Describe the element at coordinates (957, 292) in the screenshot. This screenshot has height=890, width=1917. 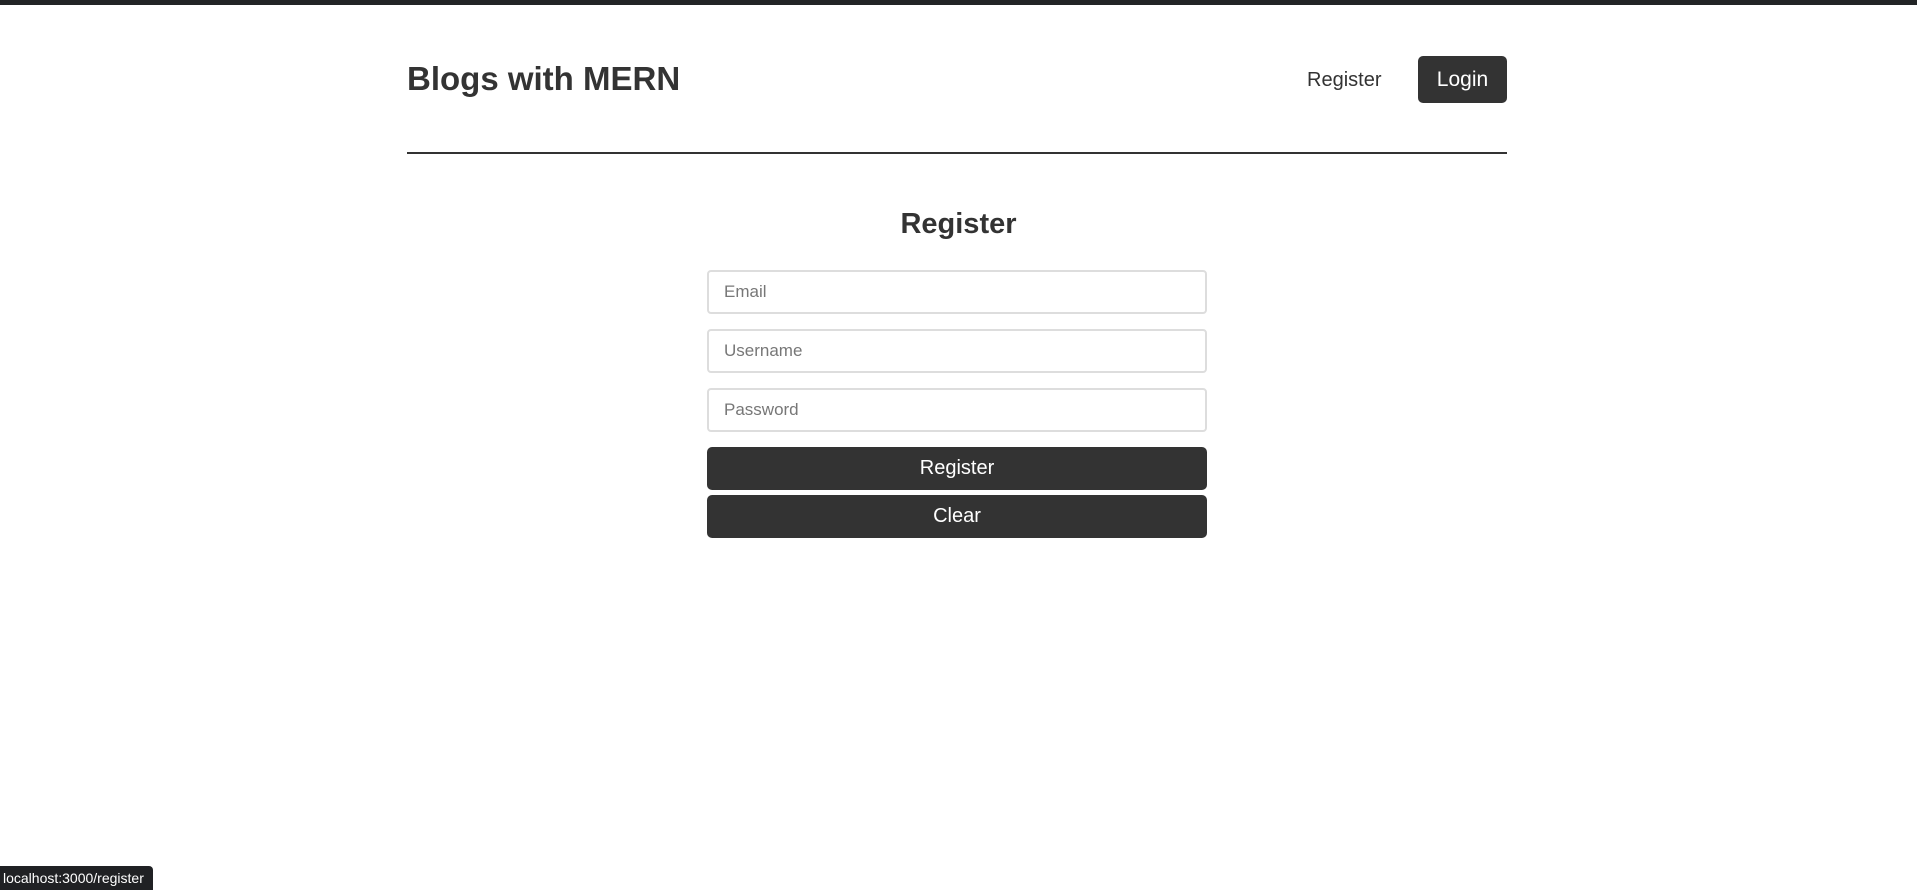
I see `email-field` at that location.